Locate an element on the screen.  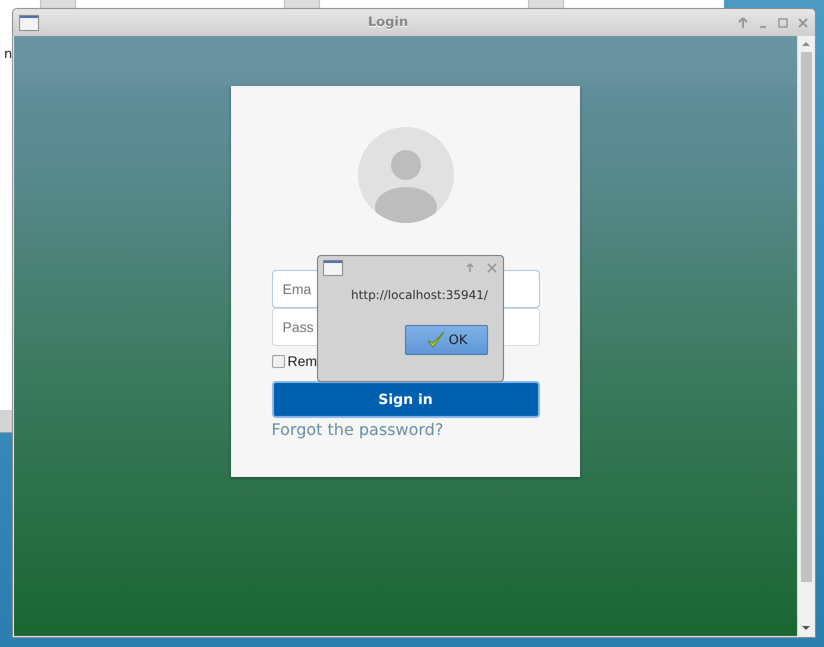
checkmark-icon is located at coordinates (436, 340).